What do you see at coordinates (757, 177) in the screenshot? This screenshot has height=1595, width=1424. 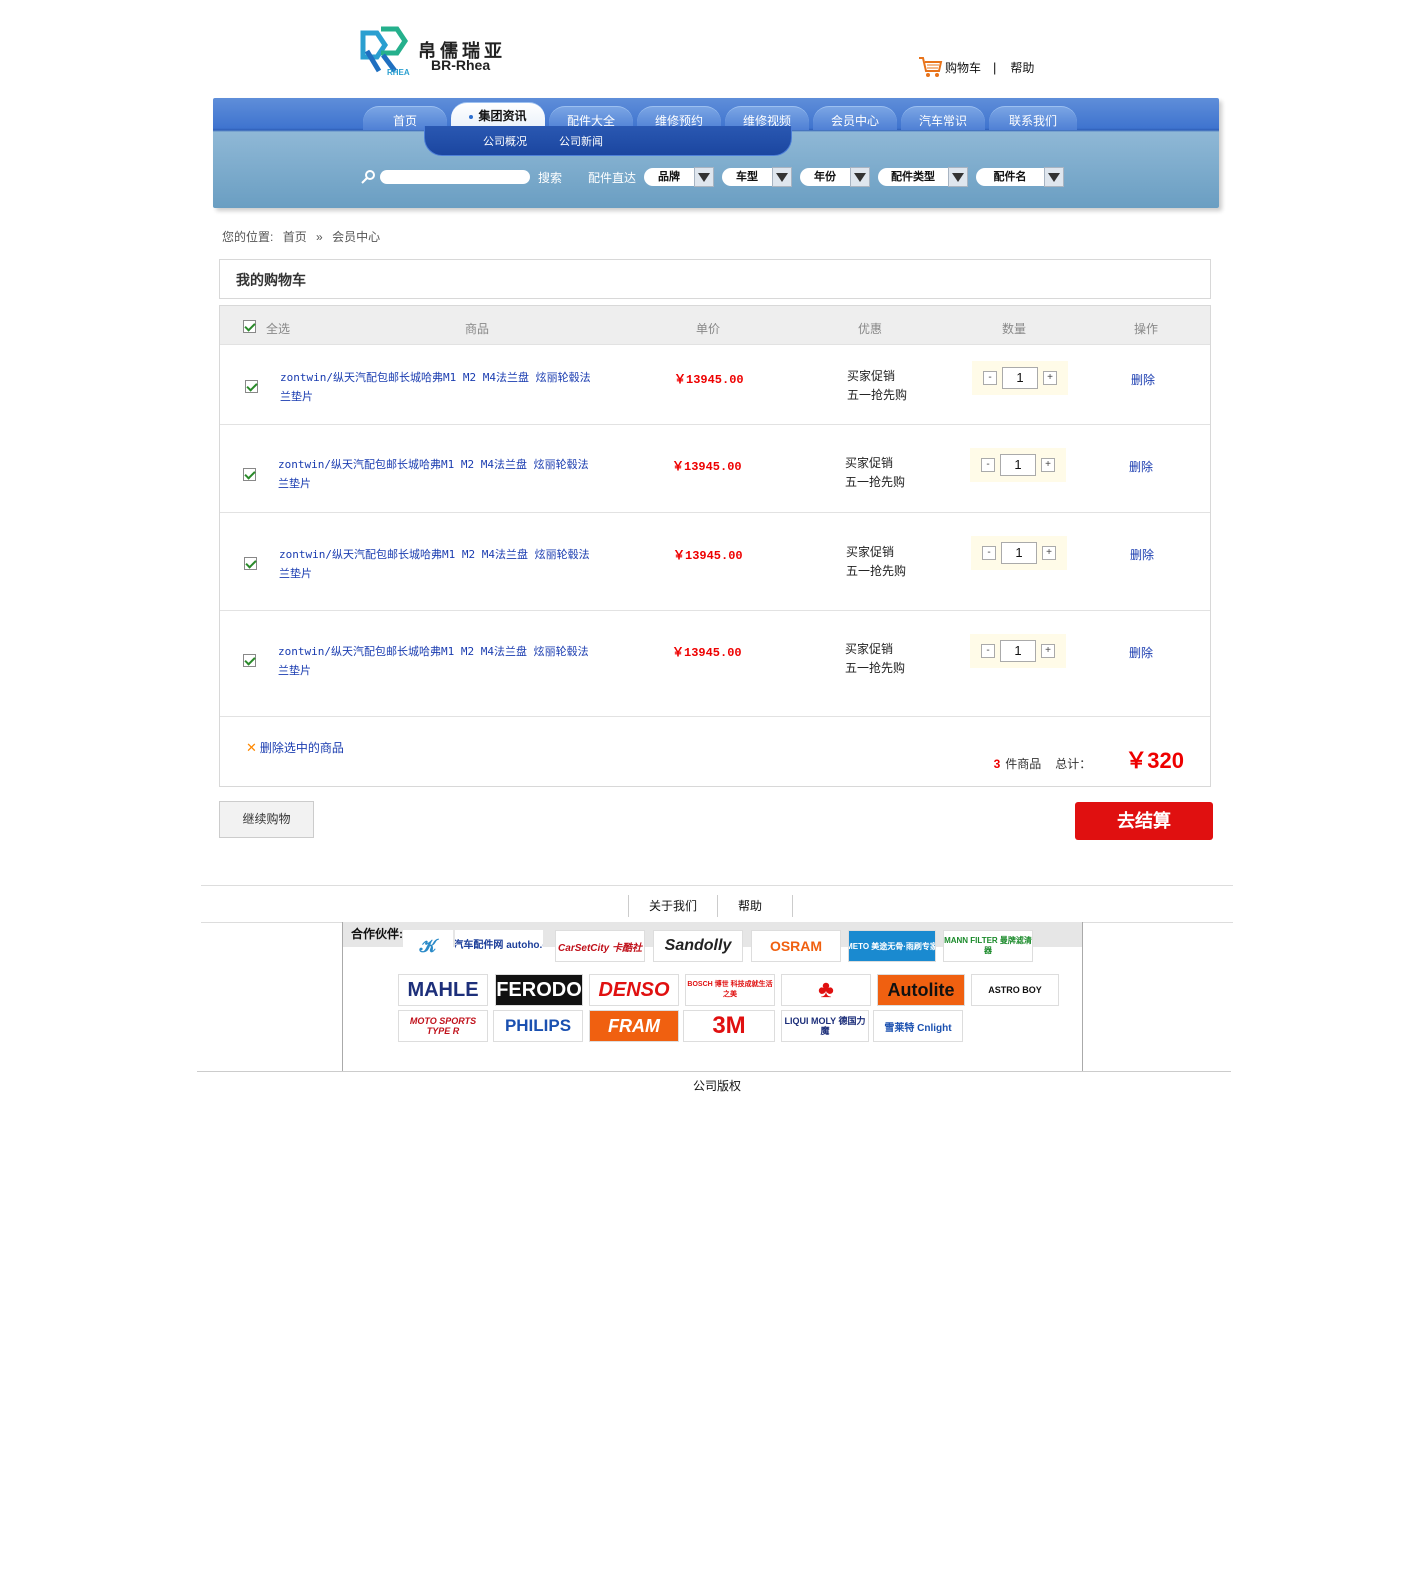 I see `model-dropdown: 车型` at bounding box center [757, 177].